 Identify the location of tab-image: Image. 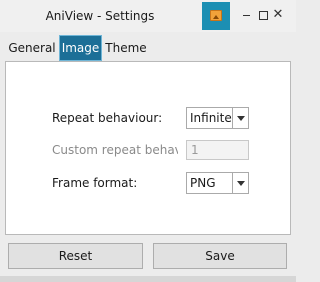
(80, 48).